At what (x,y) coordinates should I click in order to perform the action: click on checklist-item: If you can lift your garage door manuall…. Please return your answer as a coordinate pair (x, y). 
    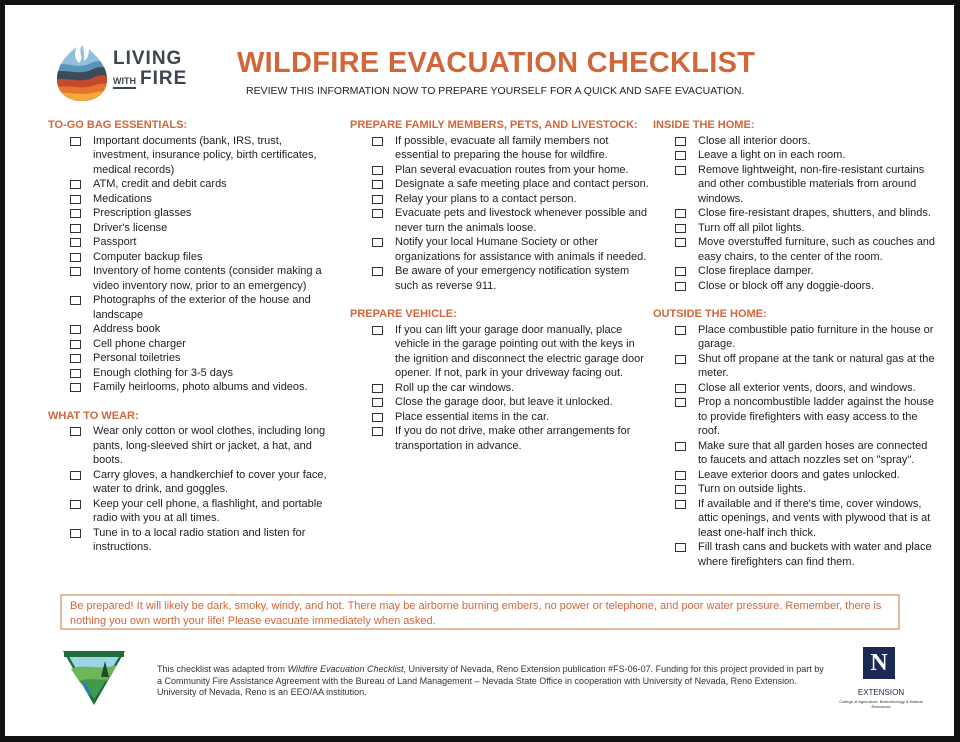
    Looking at the image, I should click on (500, 352).